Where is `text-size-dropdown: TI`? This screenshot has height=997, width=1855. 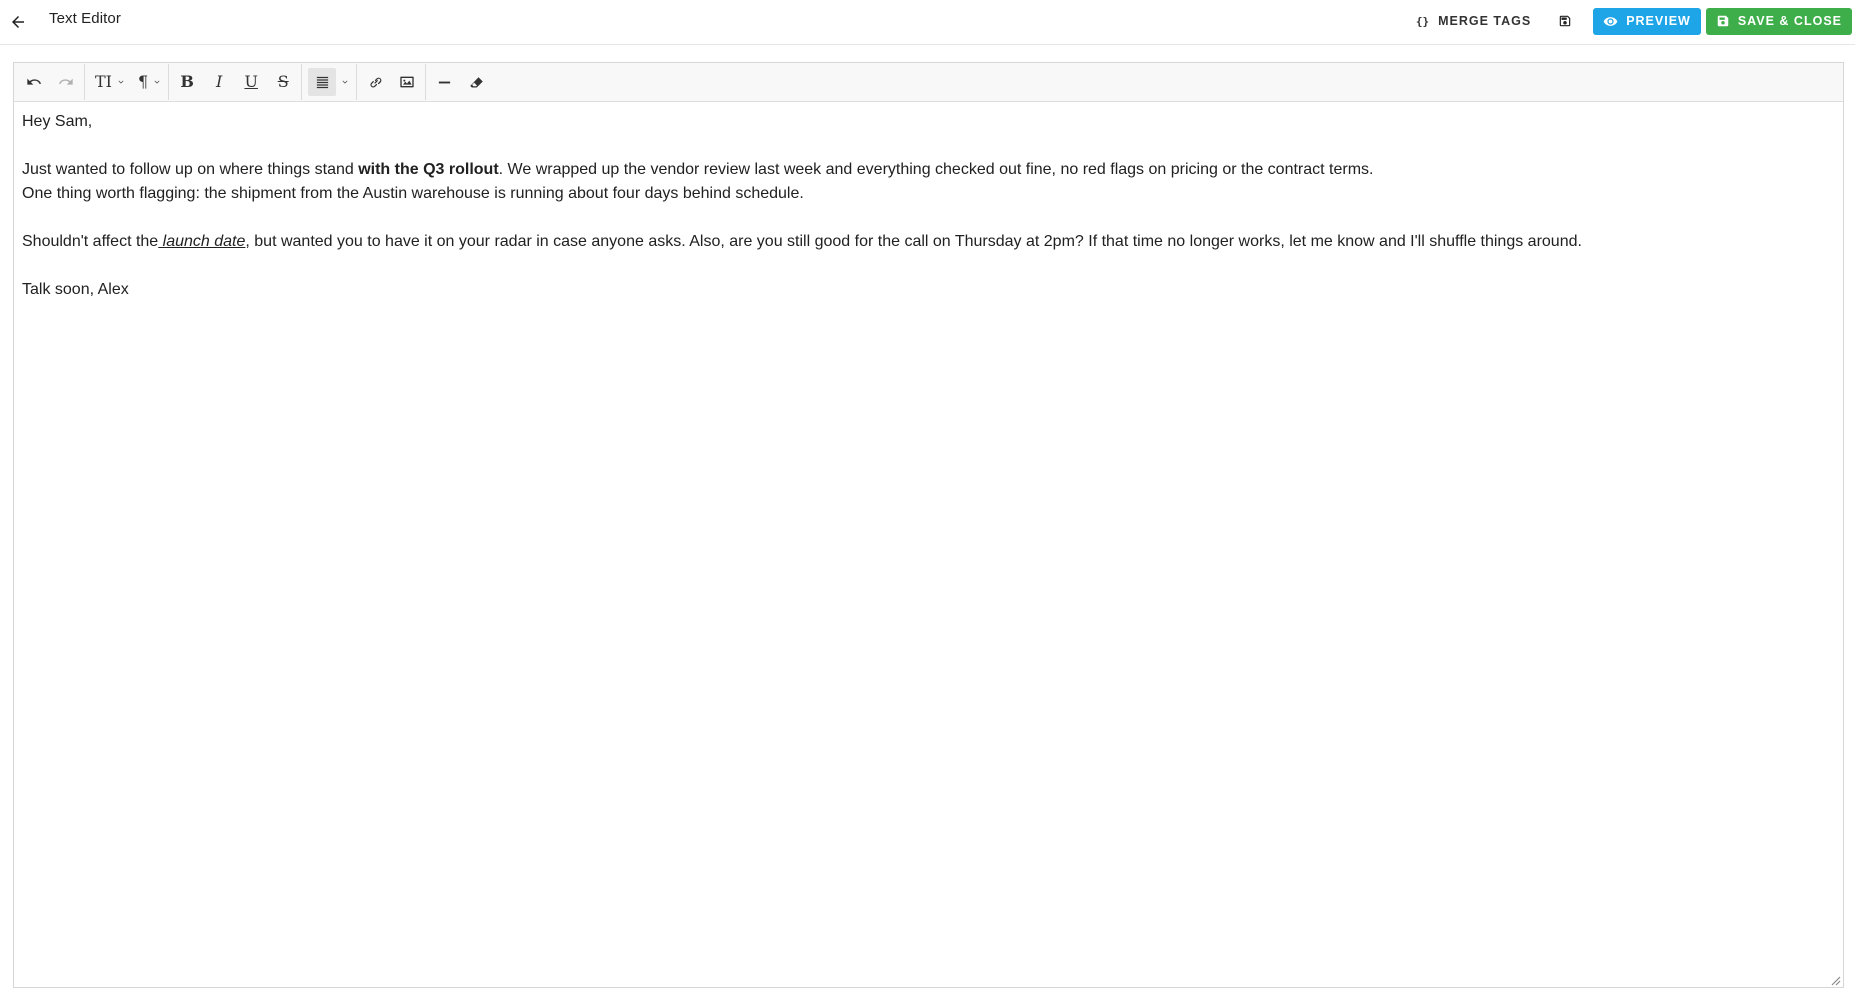 text-size-dropdown: TI is located at coordinates (108, 82).